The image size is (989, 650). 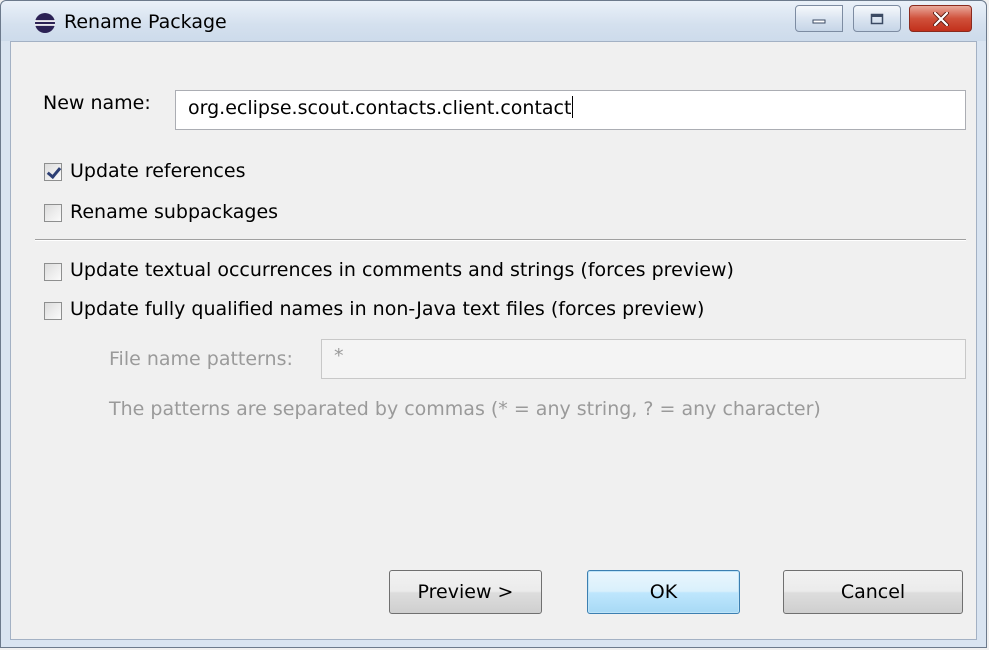 What do you see at coordinates (819, 18) in the screenshot?
I see `minimize-button` at bounding box center [819, 18].